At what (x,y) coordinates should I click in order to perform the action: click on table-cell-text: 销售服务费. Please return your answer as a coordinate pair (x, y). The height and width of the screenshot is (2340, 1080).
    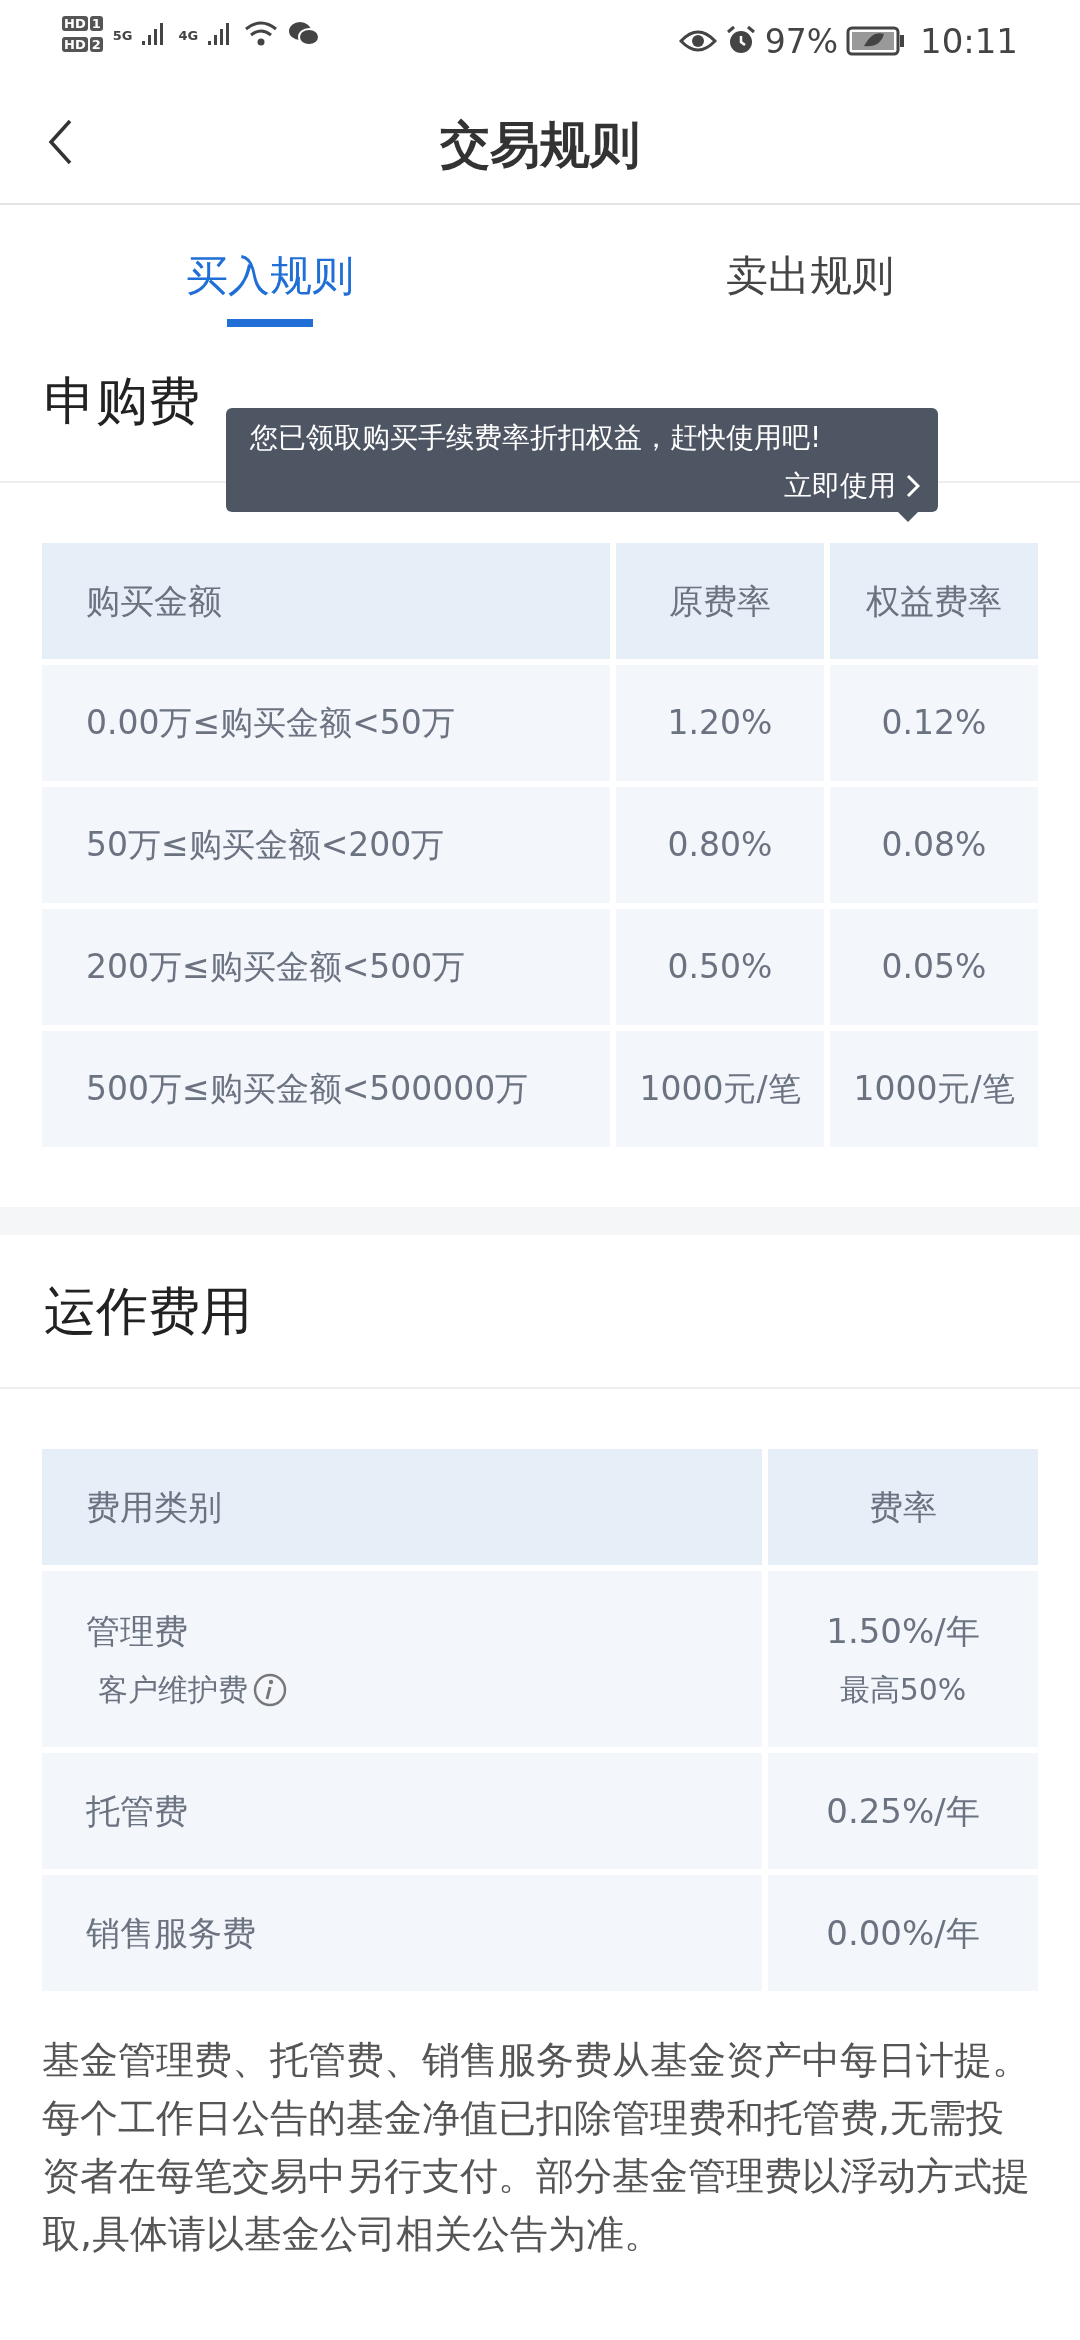
    Looking at the image, I should click on (171, 1933).